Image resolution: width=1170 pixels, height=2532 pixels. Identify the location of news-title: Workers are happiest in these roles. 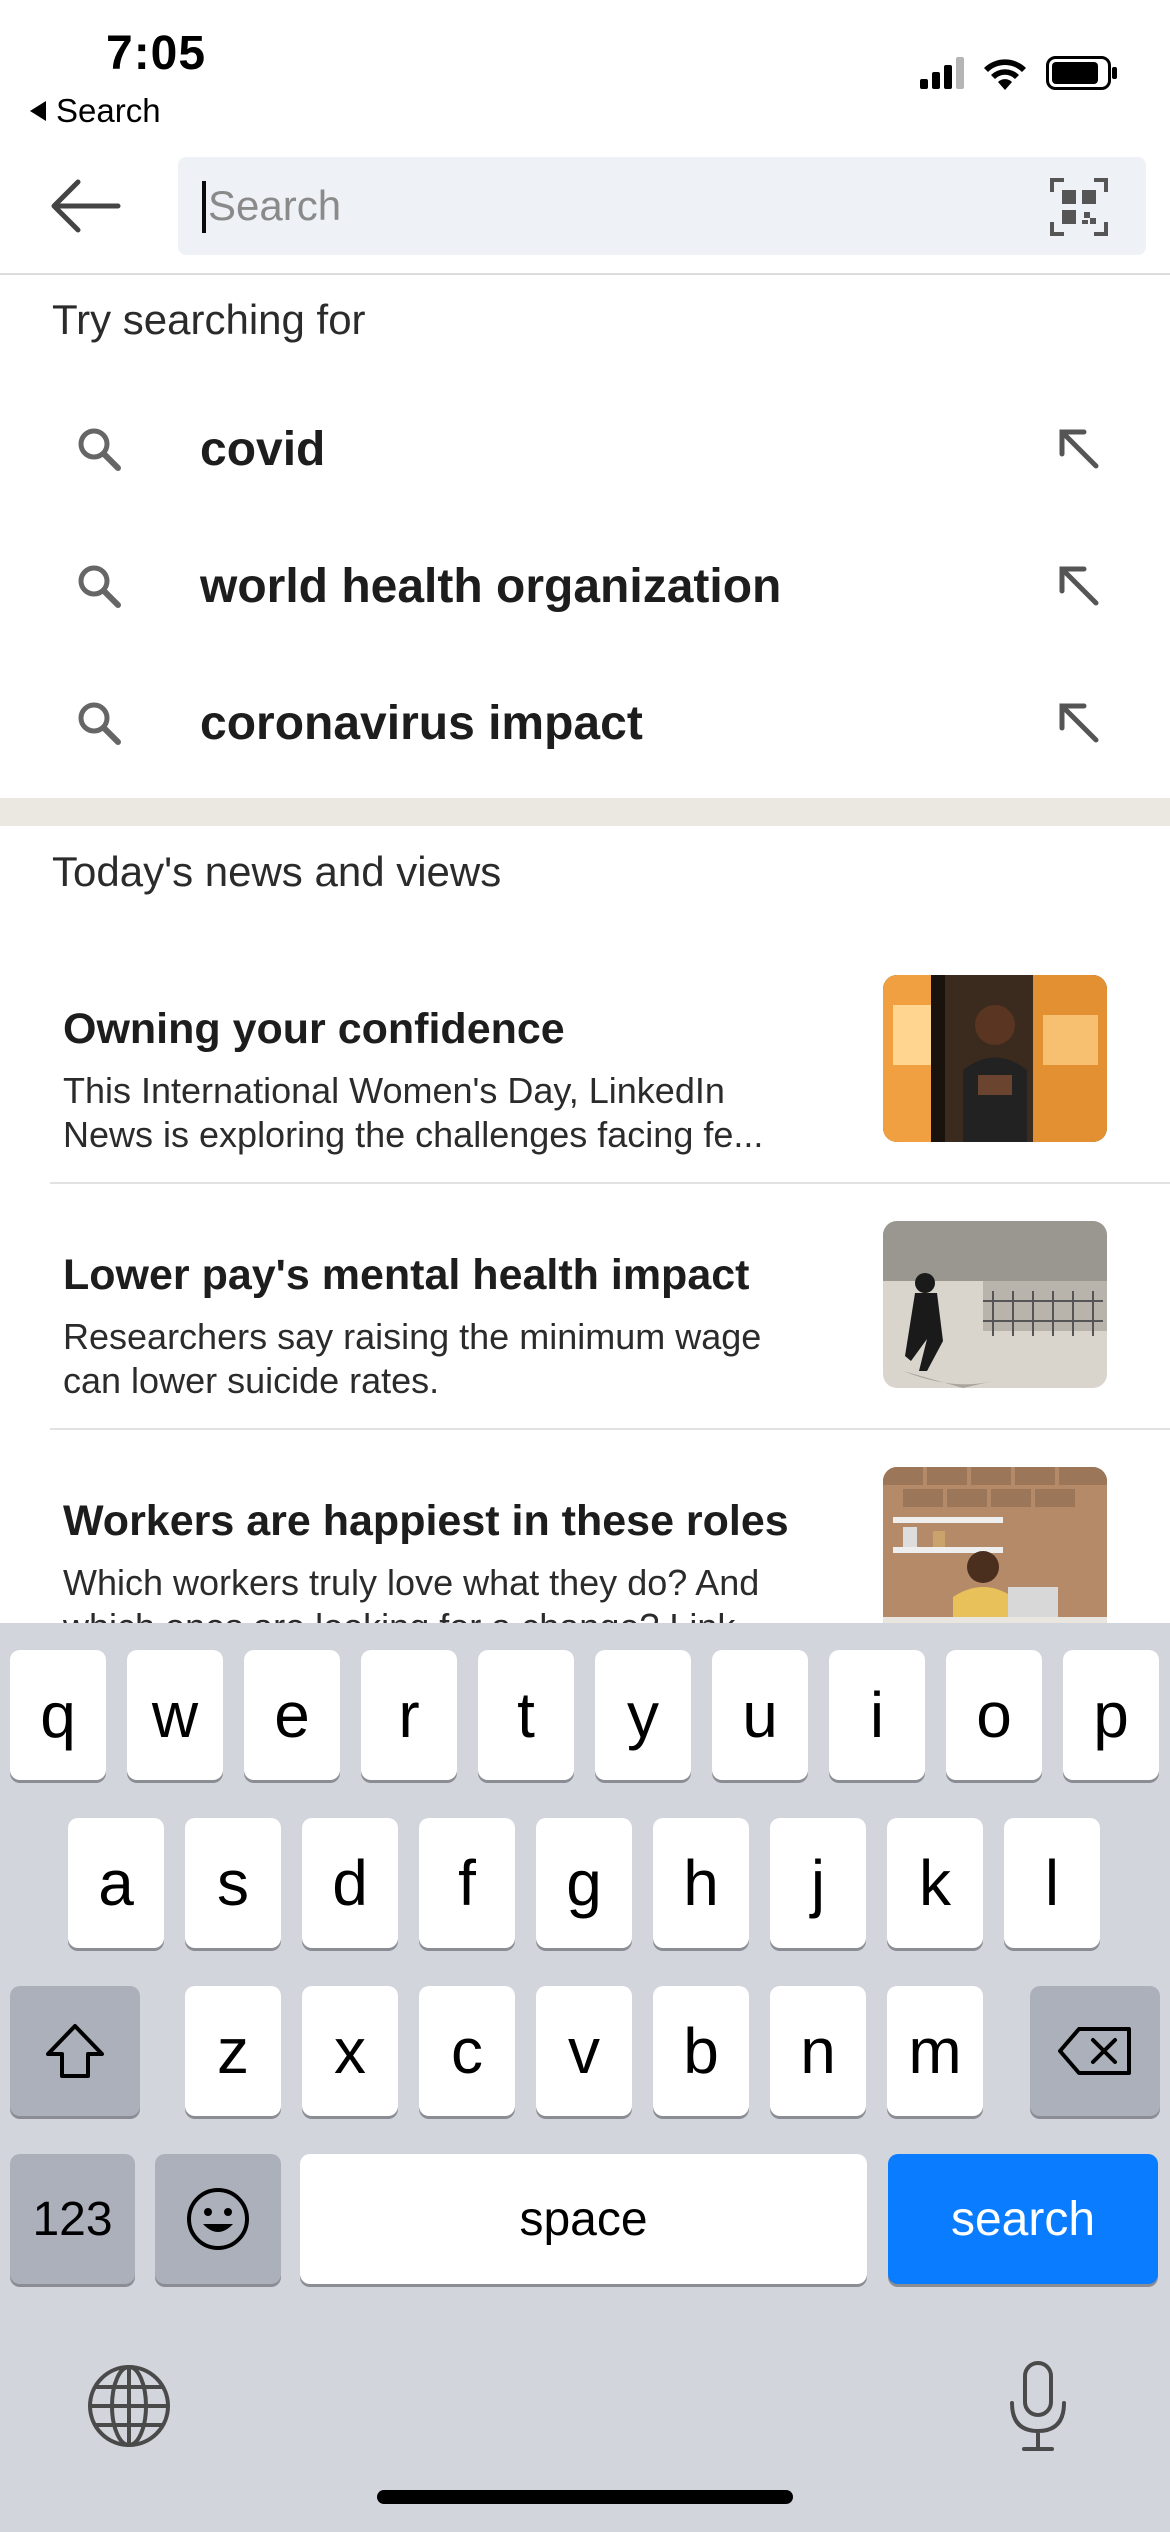
(426, 1521).